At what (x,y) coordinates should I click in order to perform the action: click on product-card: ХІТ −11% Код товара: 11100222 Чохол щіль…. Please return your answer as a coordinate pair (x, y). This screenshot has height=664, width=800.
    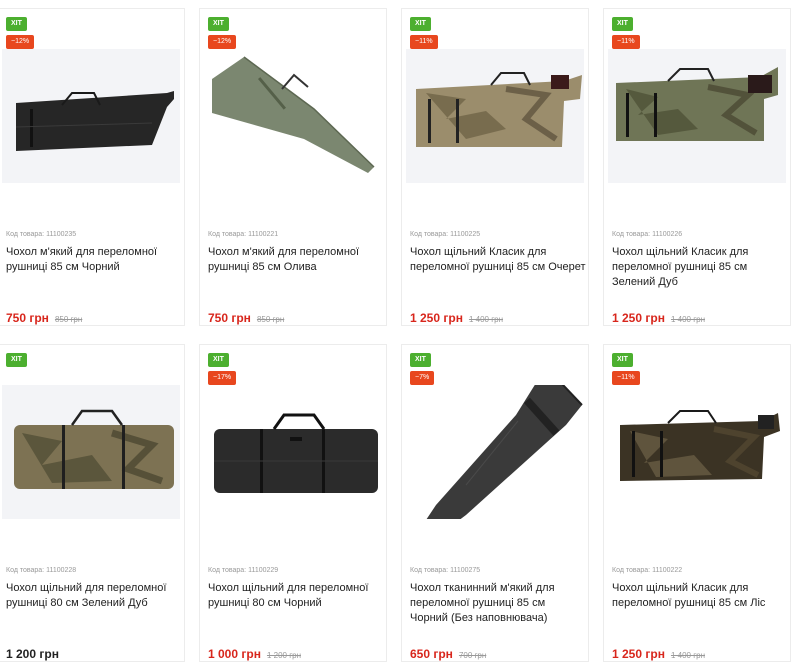
    Looking at the image, I should click on (697, 503).